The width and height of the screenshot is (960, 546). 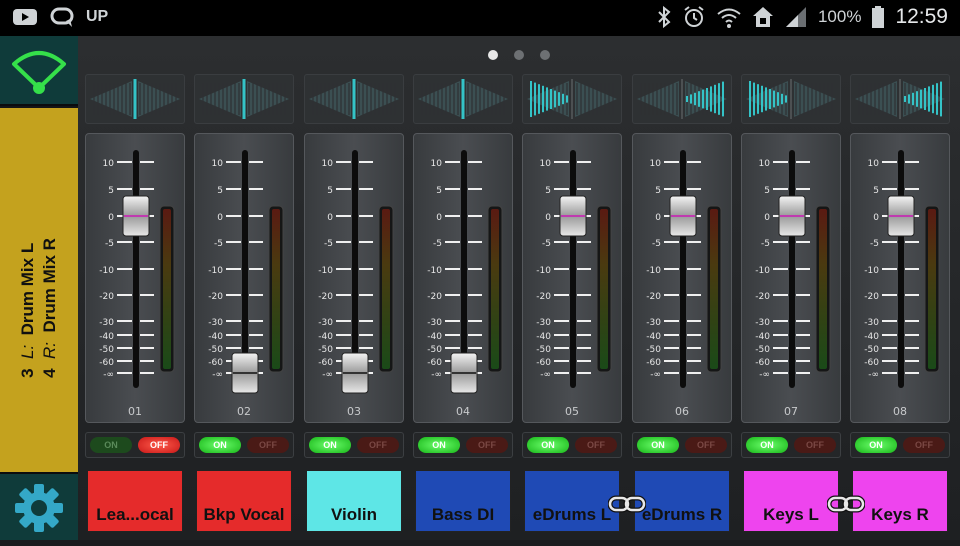 What do you see at coordinates (682, 501) in the screenshot?
I see `channel-name-button: eDrums R` at bounding box center [682, 501].